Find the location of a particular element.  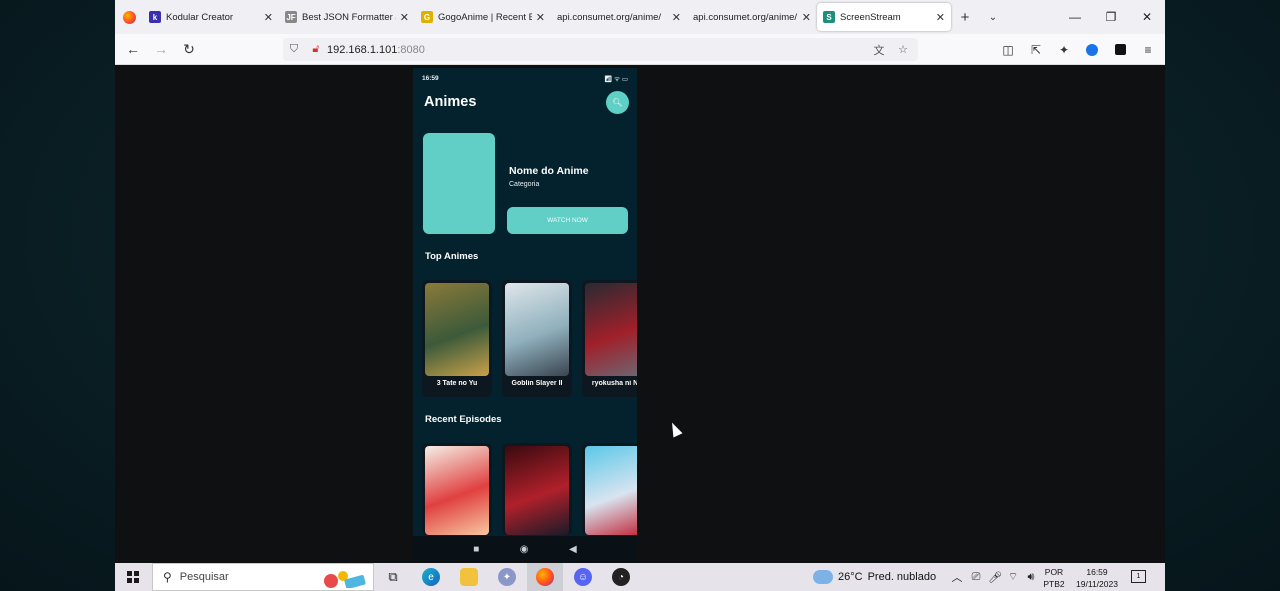

show-hidden-icons-chevron-icon: ︿ is located at coordinates (957, 577).